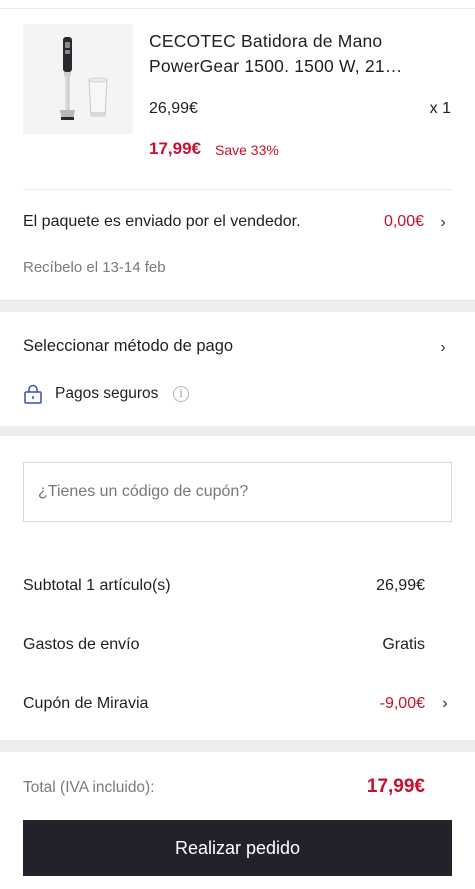  I want to click on total-value: 17,99€, so click(395, 786).